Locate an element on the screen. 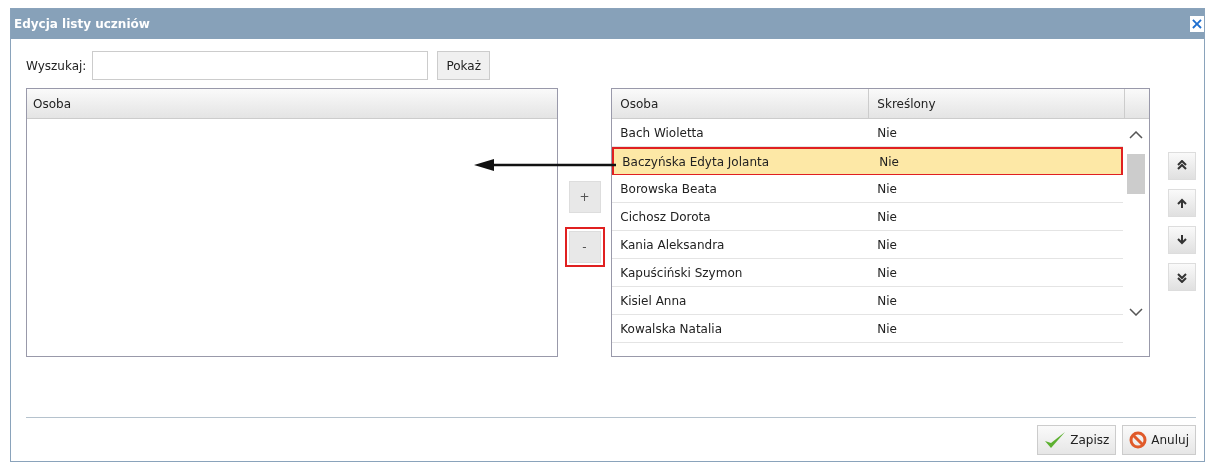 The image size is (1205, 472). double-up-arrow-icon is located at coordinates (1182, 166).